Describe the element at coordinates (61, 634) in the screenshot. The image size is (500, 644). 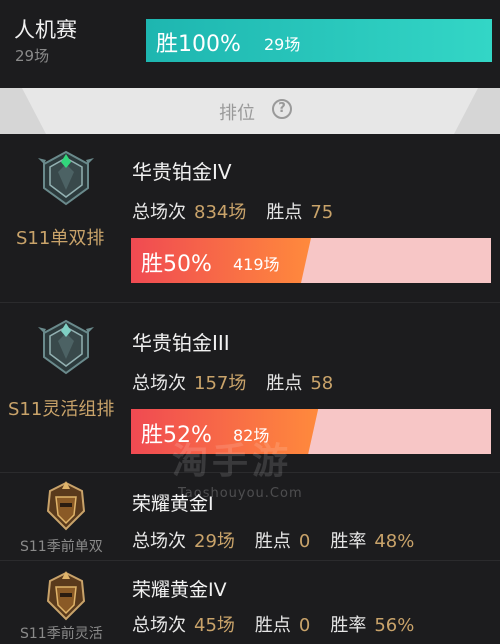
I see `queue-mode: S11季前灵活` at that location.